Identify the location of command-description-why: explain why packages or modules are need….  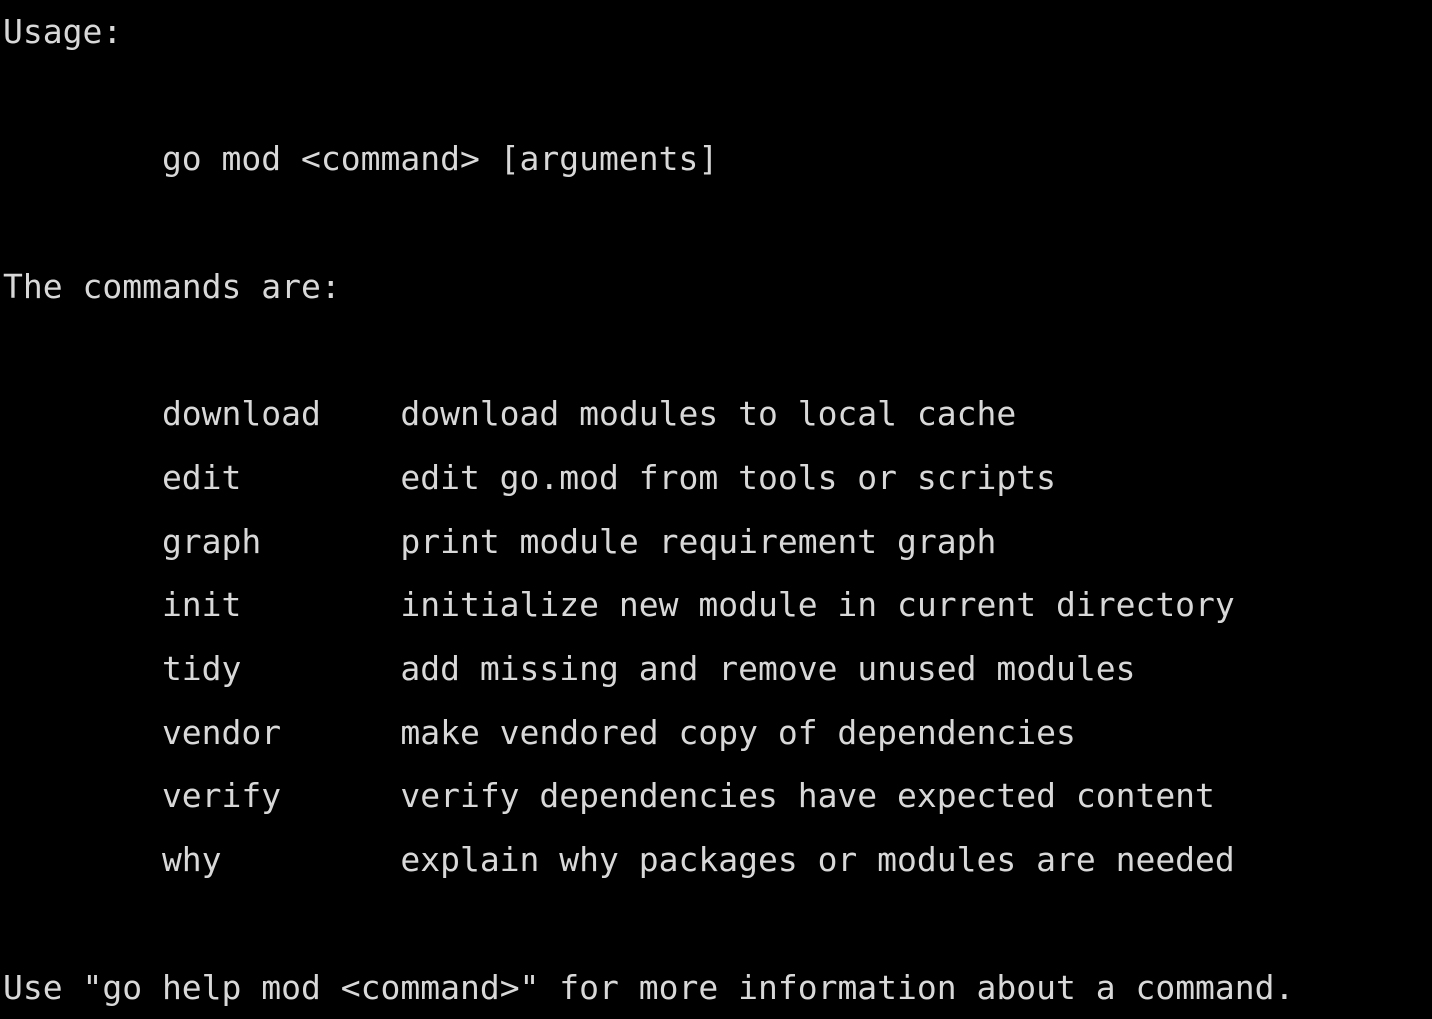
(817, 859).